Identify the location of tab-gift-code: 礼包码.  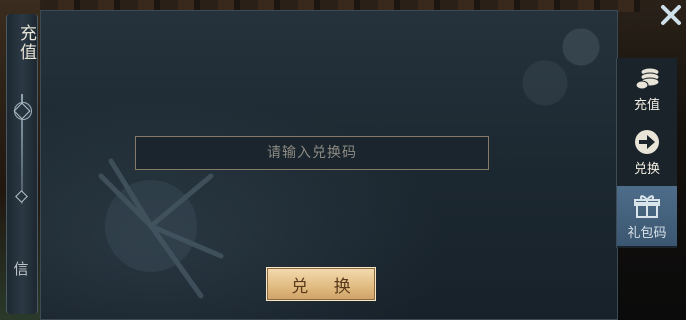
(647, 216).